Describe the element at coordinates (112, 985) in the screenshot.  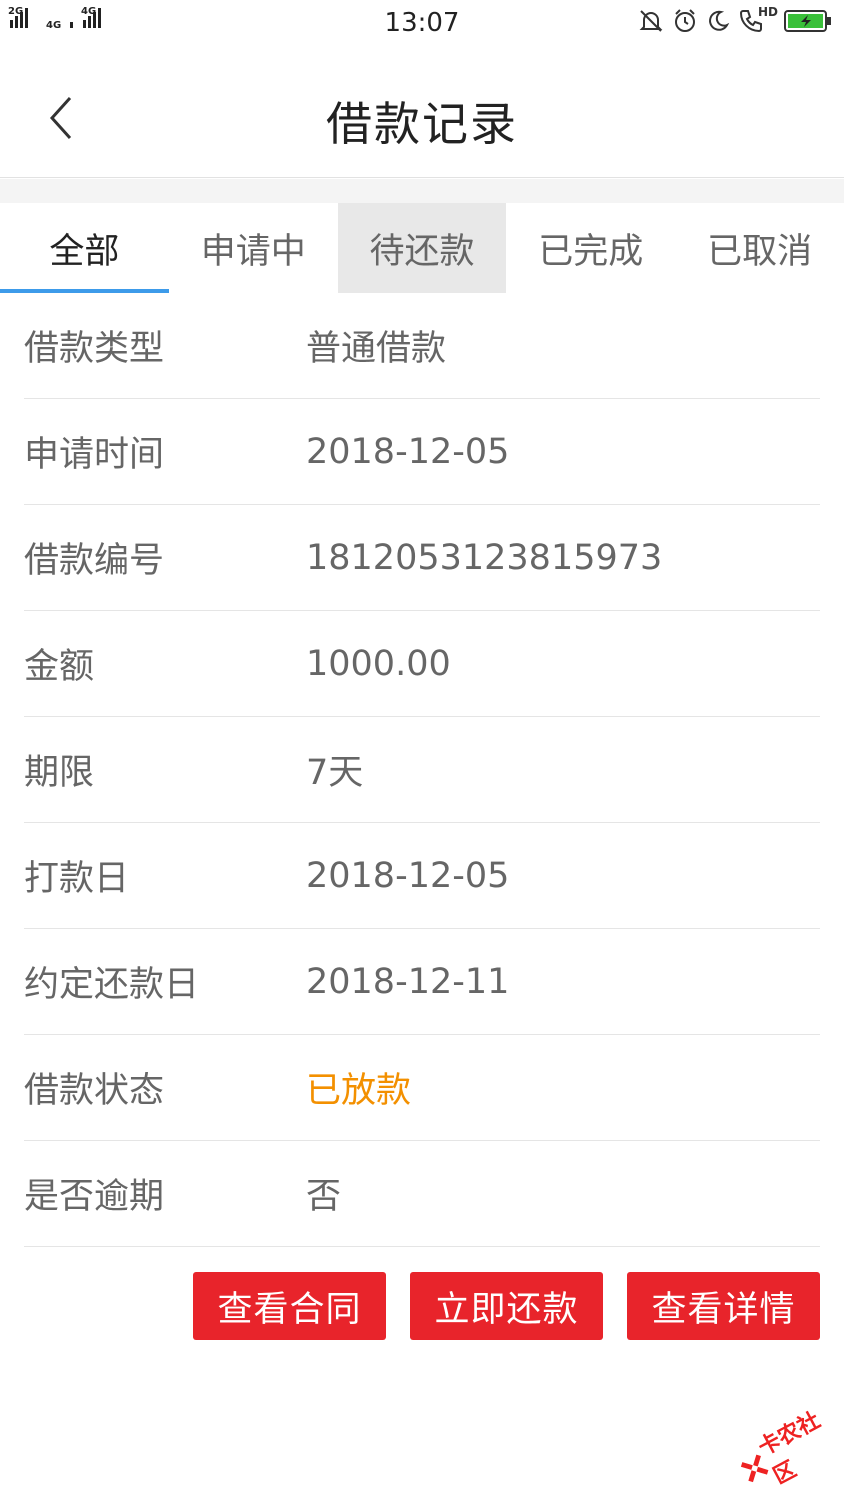
I see `detail-label: 约定还款日` at that location.